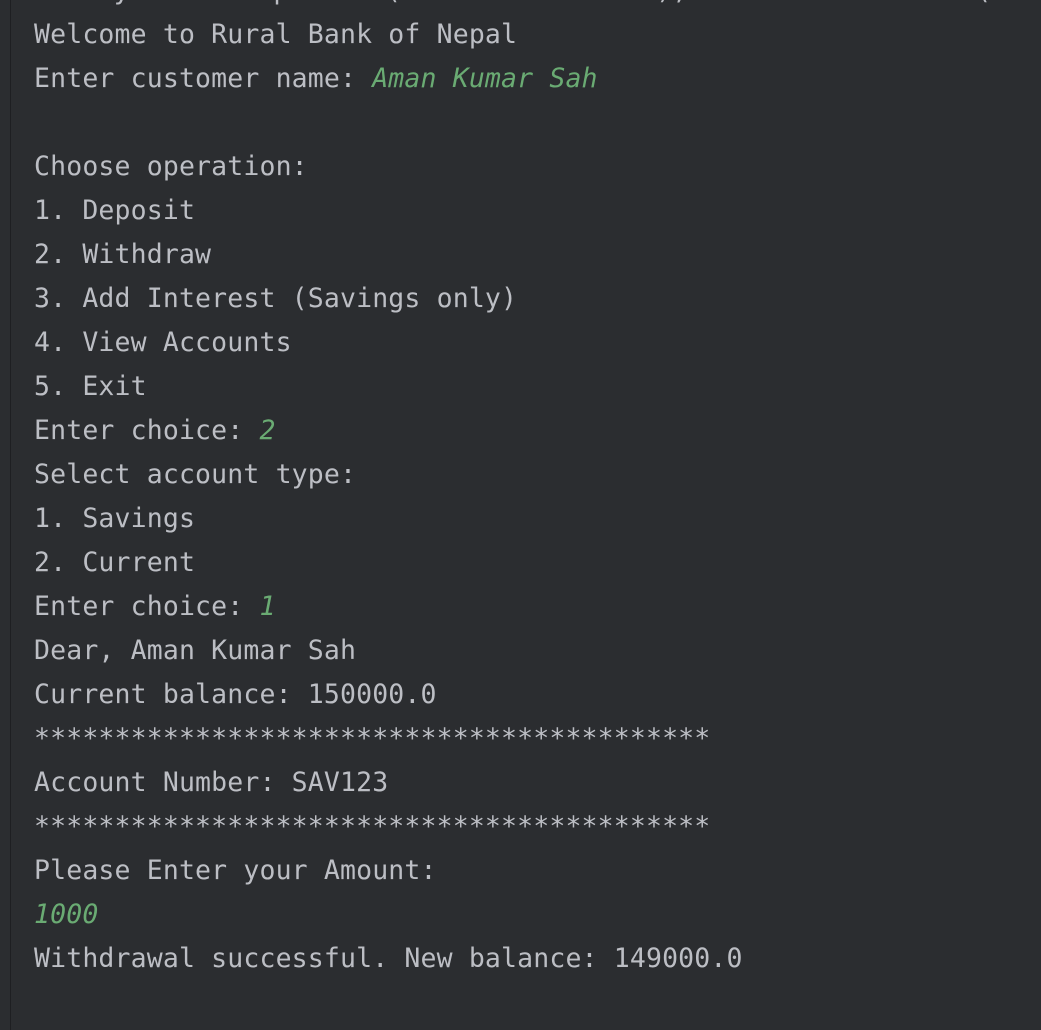 This screenshot has width=1041, height=1030. Describe the element at coordinates (235, 694) in the screenshot. I see `console-output-text: Current balance: 150000.0` at that location.